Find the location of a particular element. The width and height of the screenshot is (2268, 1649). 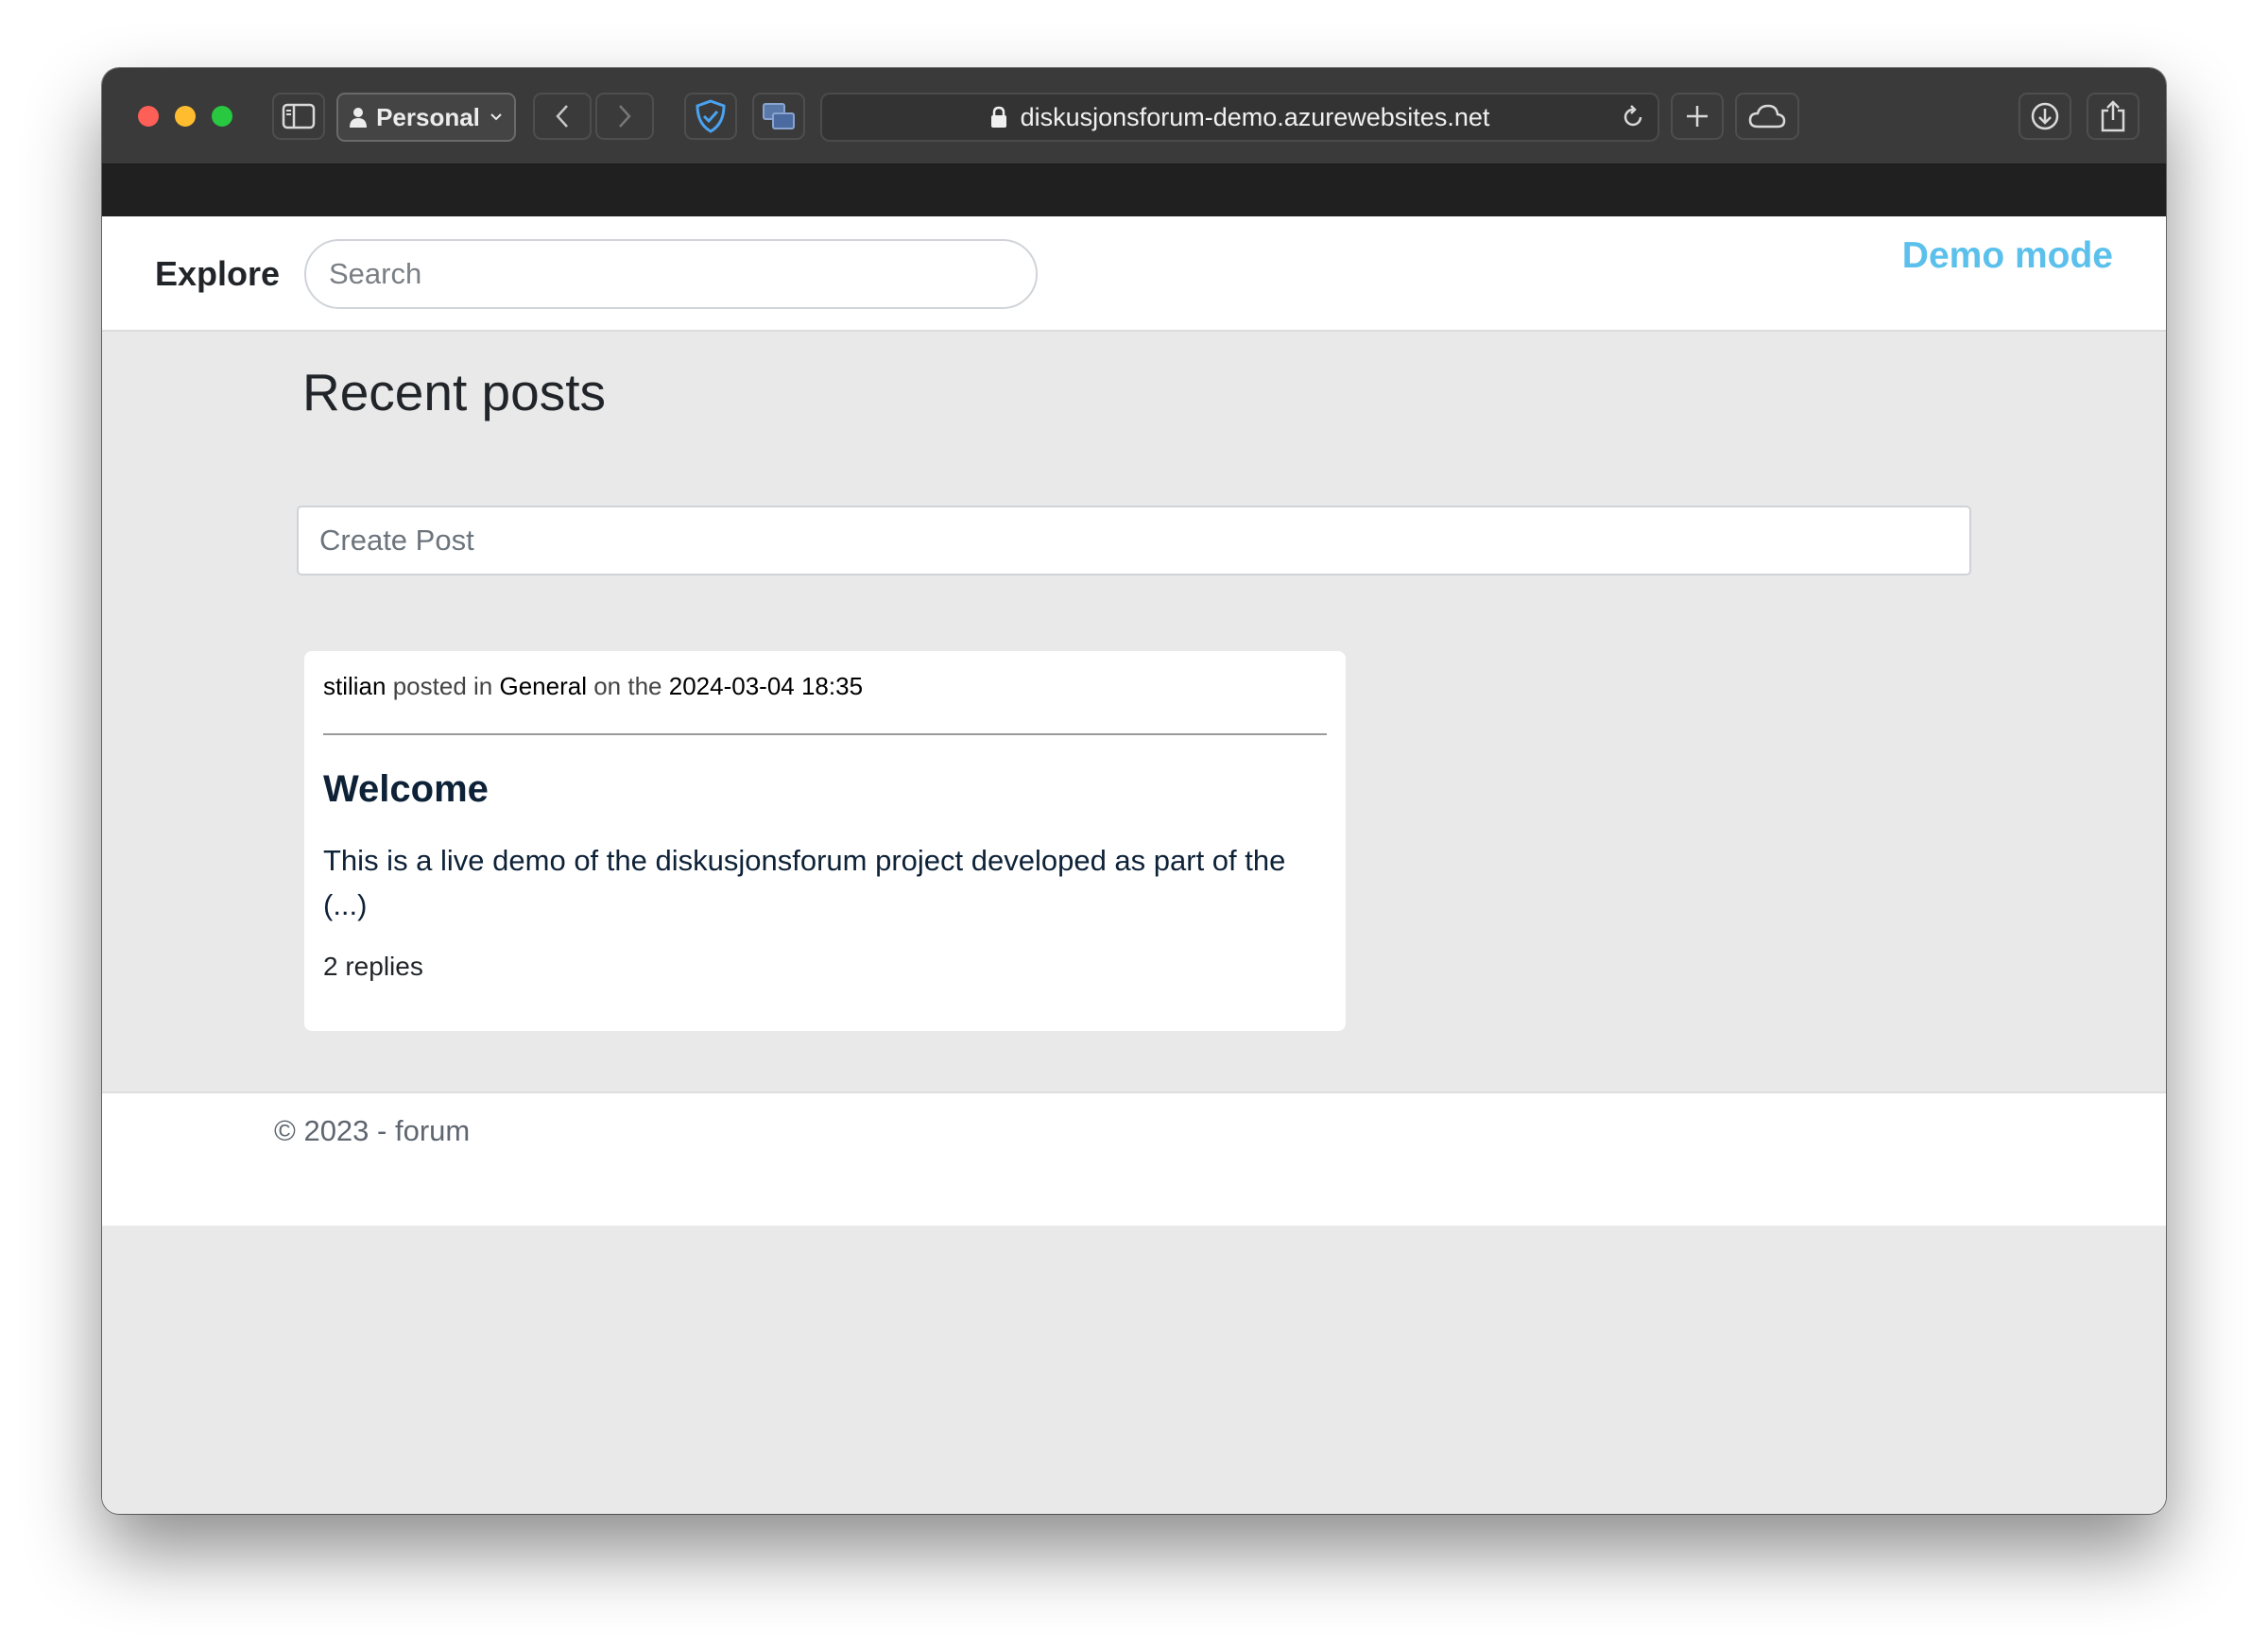

new-tab-button is located at coordinates (1697, 116).